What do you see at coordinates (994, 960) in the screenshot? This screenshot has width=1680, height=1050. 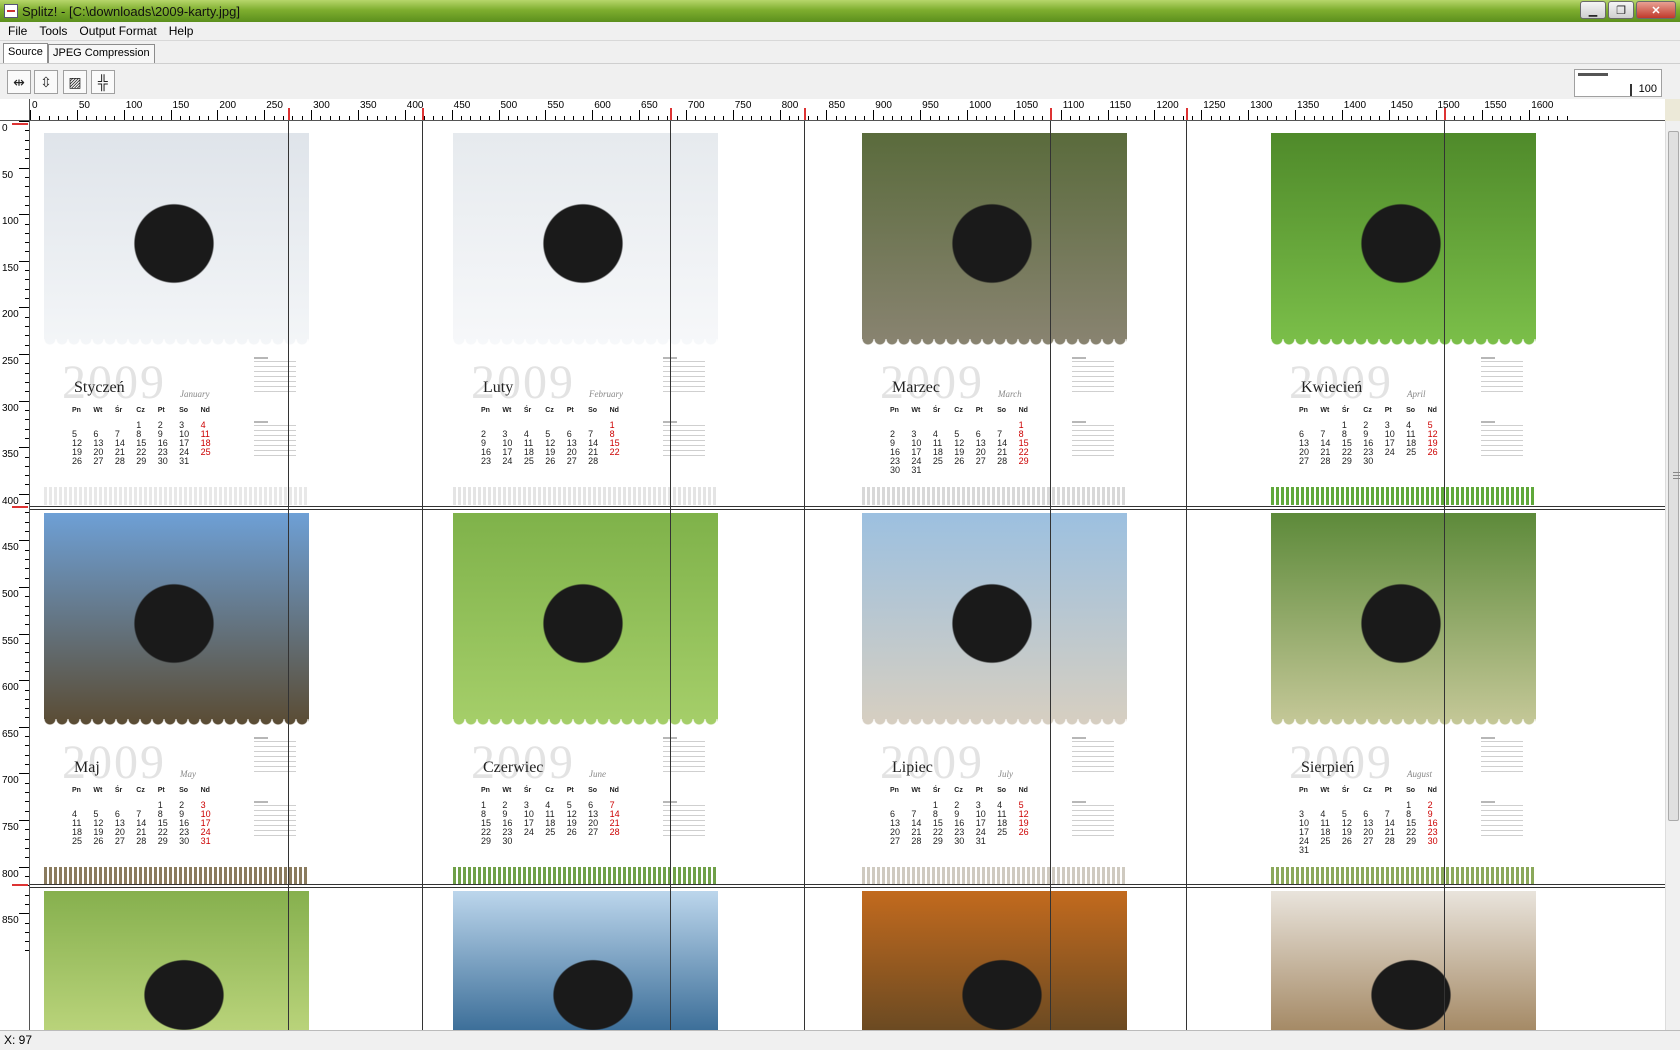 I see `calendar-card-partial` at bounding box center [994, 960].